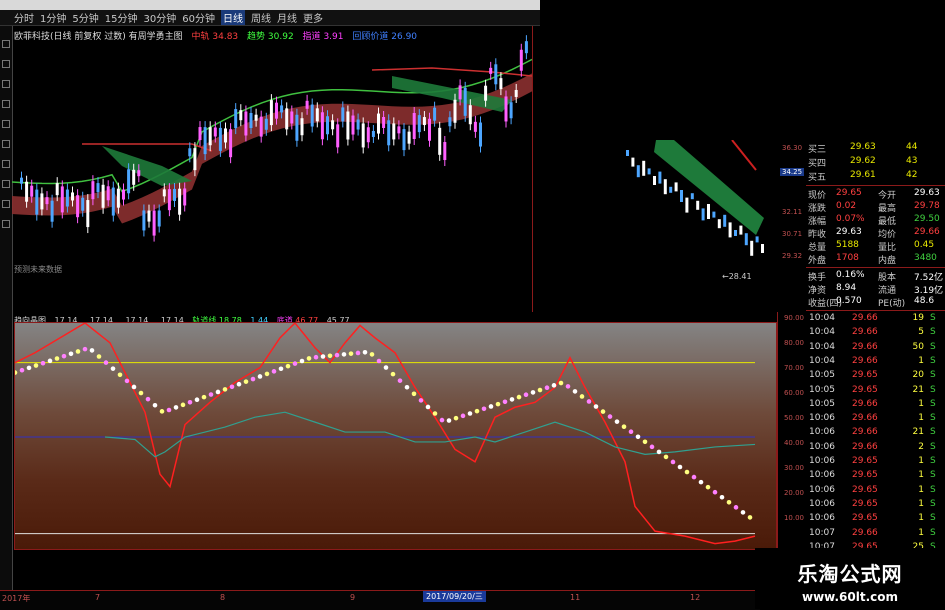 The height and width of the screenshot is (610, 945). What do you see at coordinates (454, 596) in the screenshot?
I see `cursor-date: 2017/09/20/三` at bounding box center [454, 596].